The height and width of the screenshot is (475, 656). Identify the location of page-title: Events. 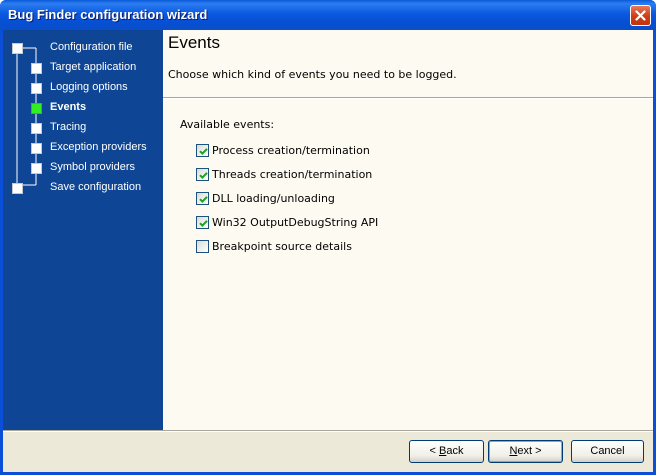
(194, 42).